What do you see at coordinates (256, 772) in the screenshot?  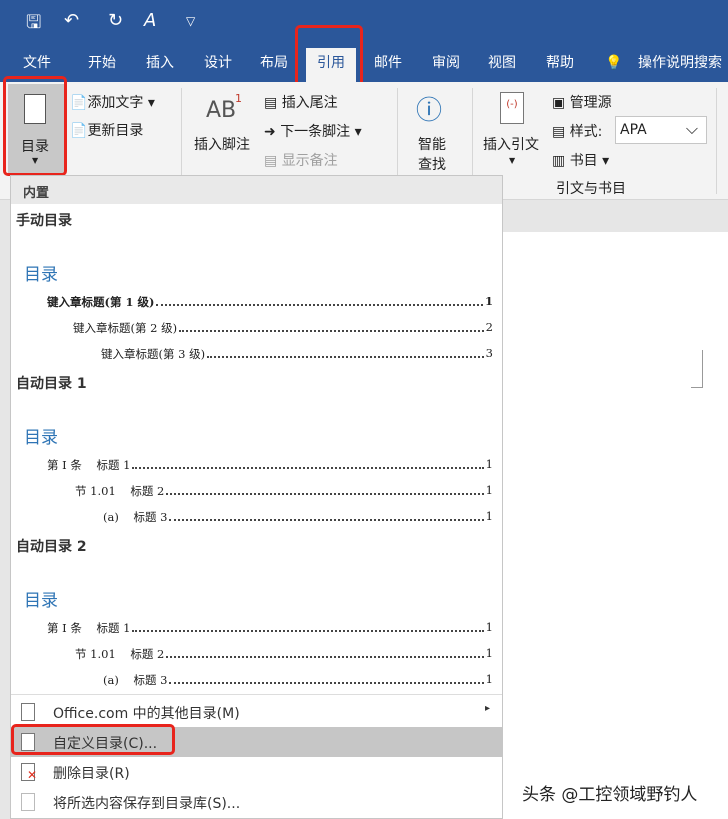 I see `menu-item-remove-toc: ✕ 删除目录(R)` at bounding box center [256, 772].